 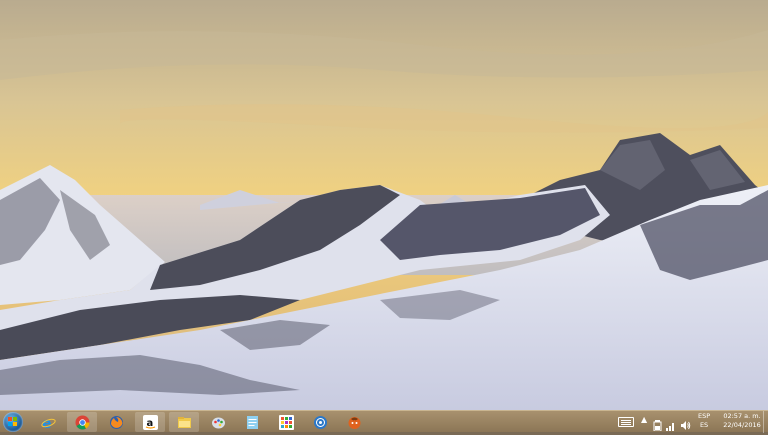 What do you see at coordinates (670, 423) in the screenshot?
I see `network-icon` at bounding box center [670, 423].